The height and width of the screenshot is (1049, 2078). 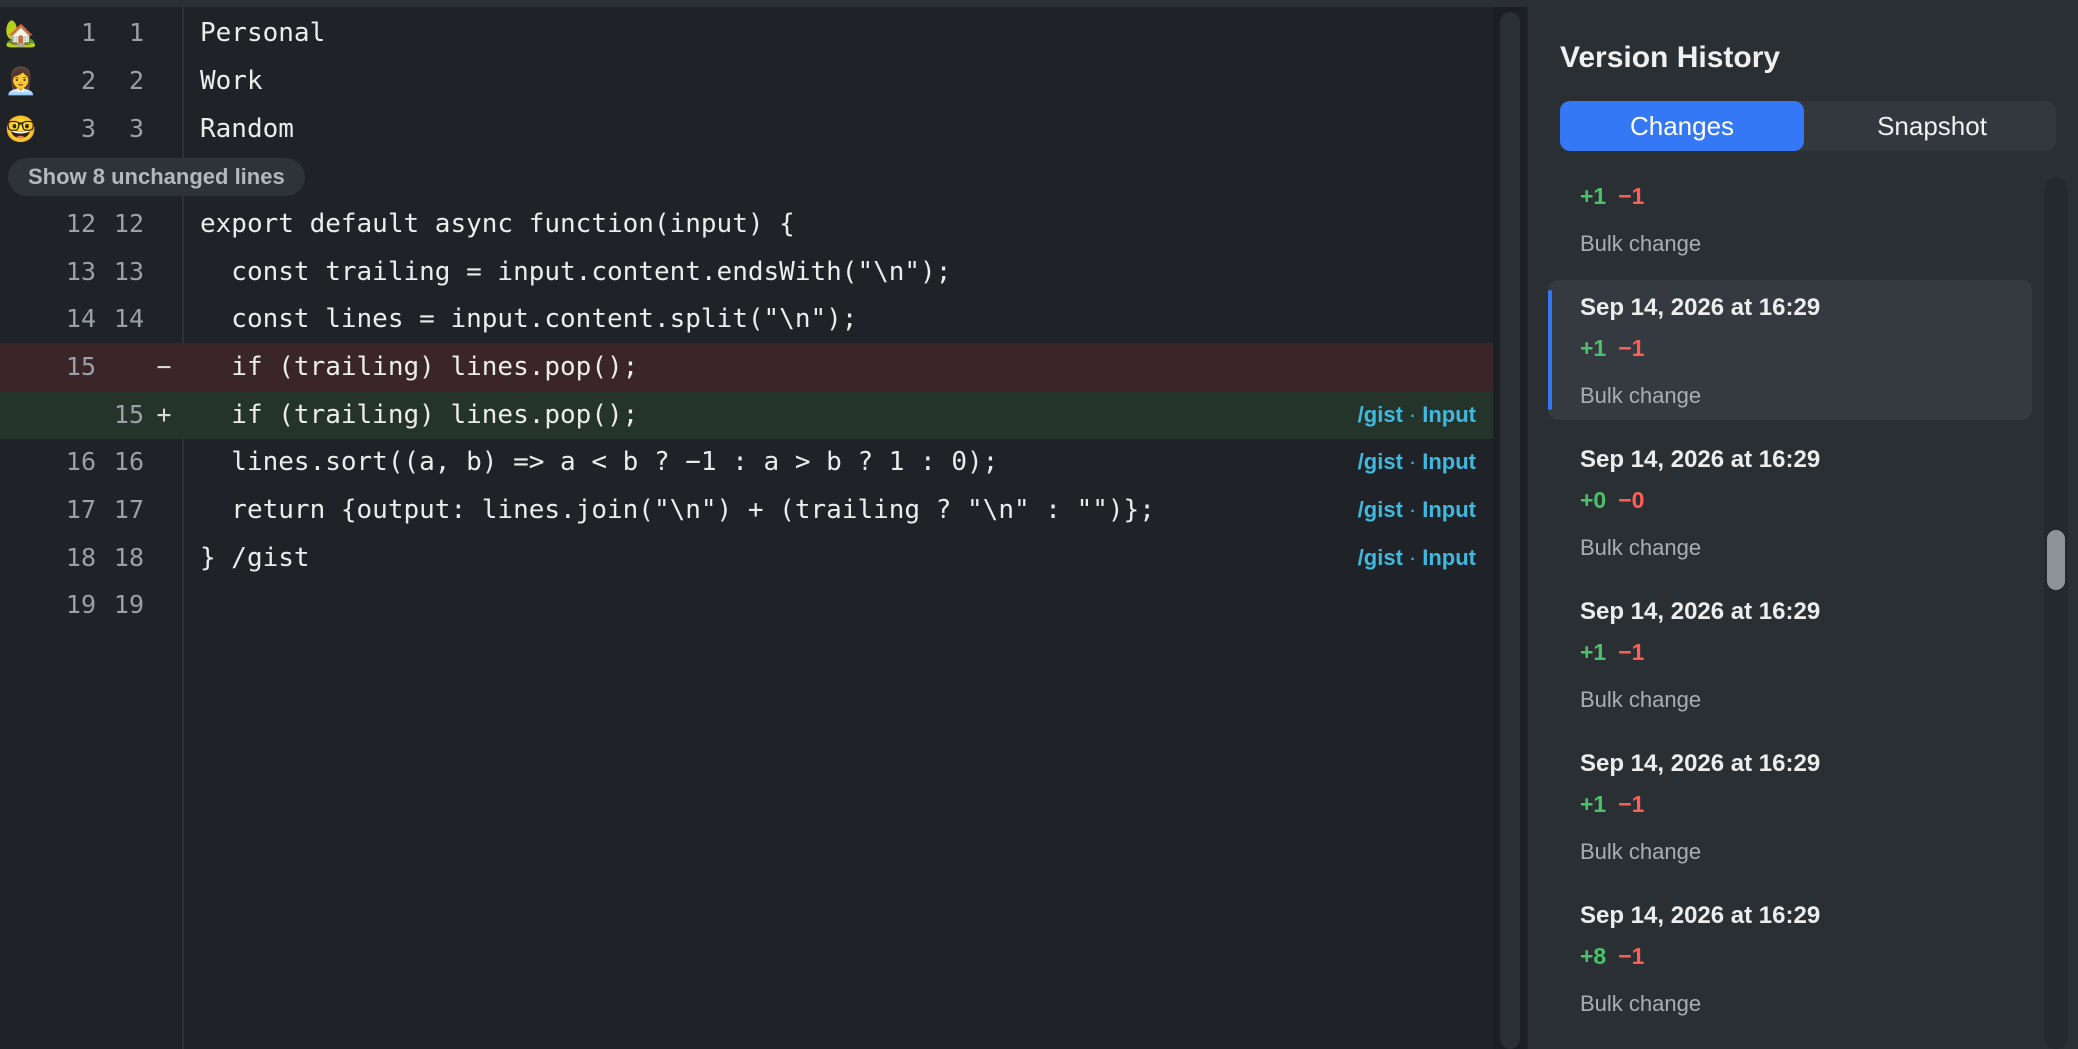 I want to click on deletions-count: −1, so click(x=1631, y=348).